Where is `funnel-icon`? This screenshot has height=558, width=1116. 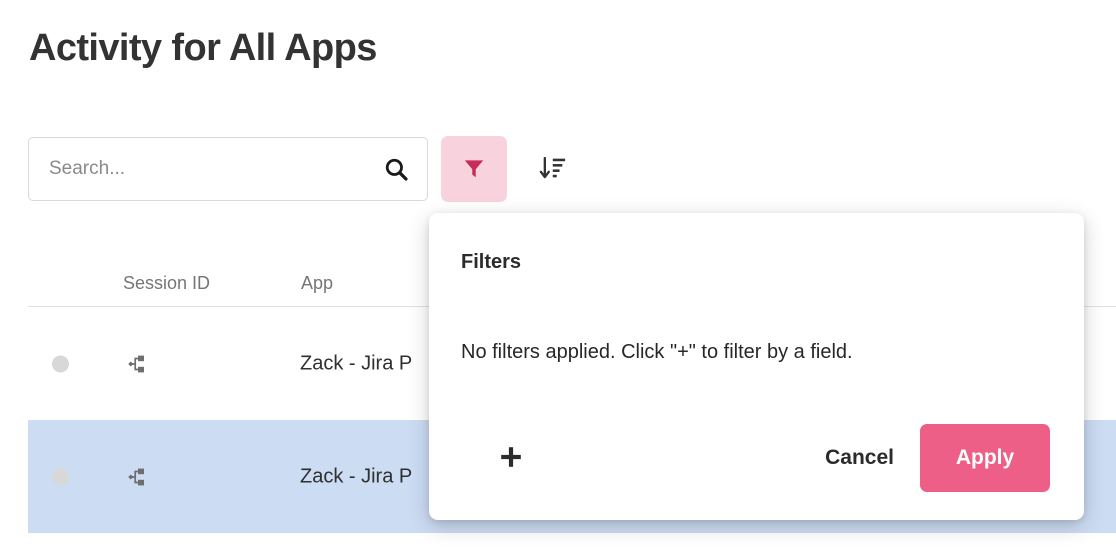 funnel-icon is located at coordinates (474, 169).